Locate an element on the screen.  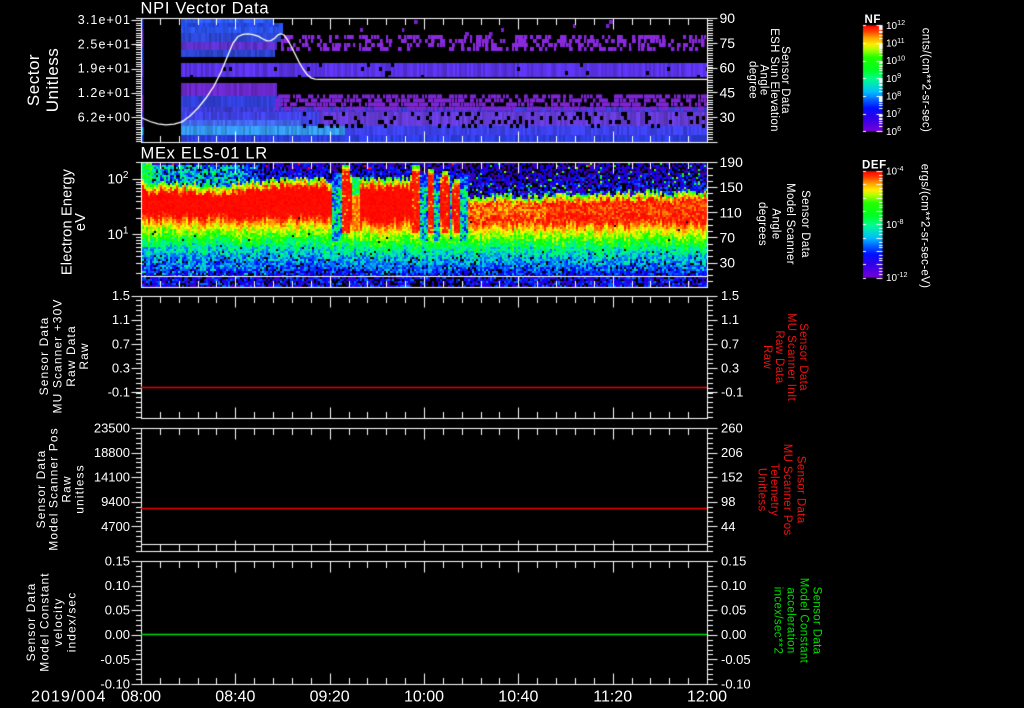
svg-text: 11:20 is located at coordinates (612, 697).